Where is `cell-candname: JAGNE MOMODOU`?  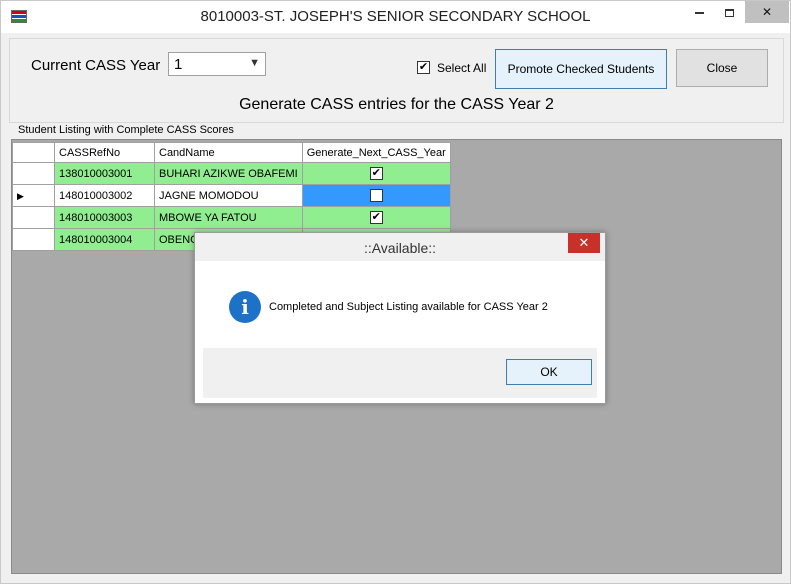
cell-candname: JAGNE MOMODOU is located at coordinates (228, 195).